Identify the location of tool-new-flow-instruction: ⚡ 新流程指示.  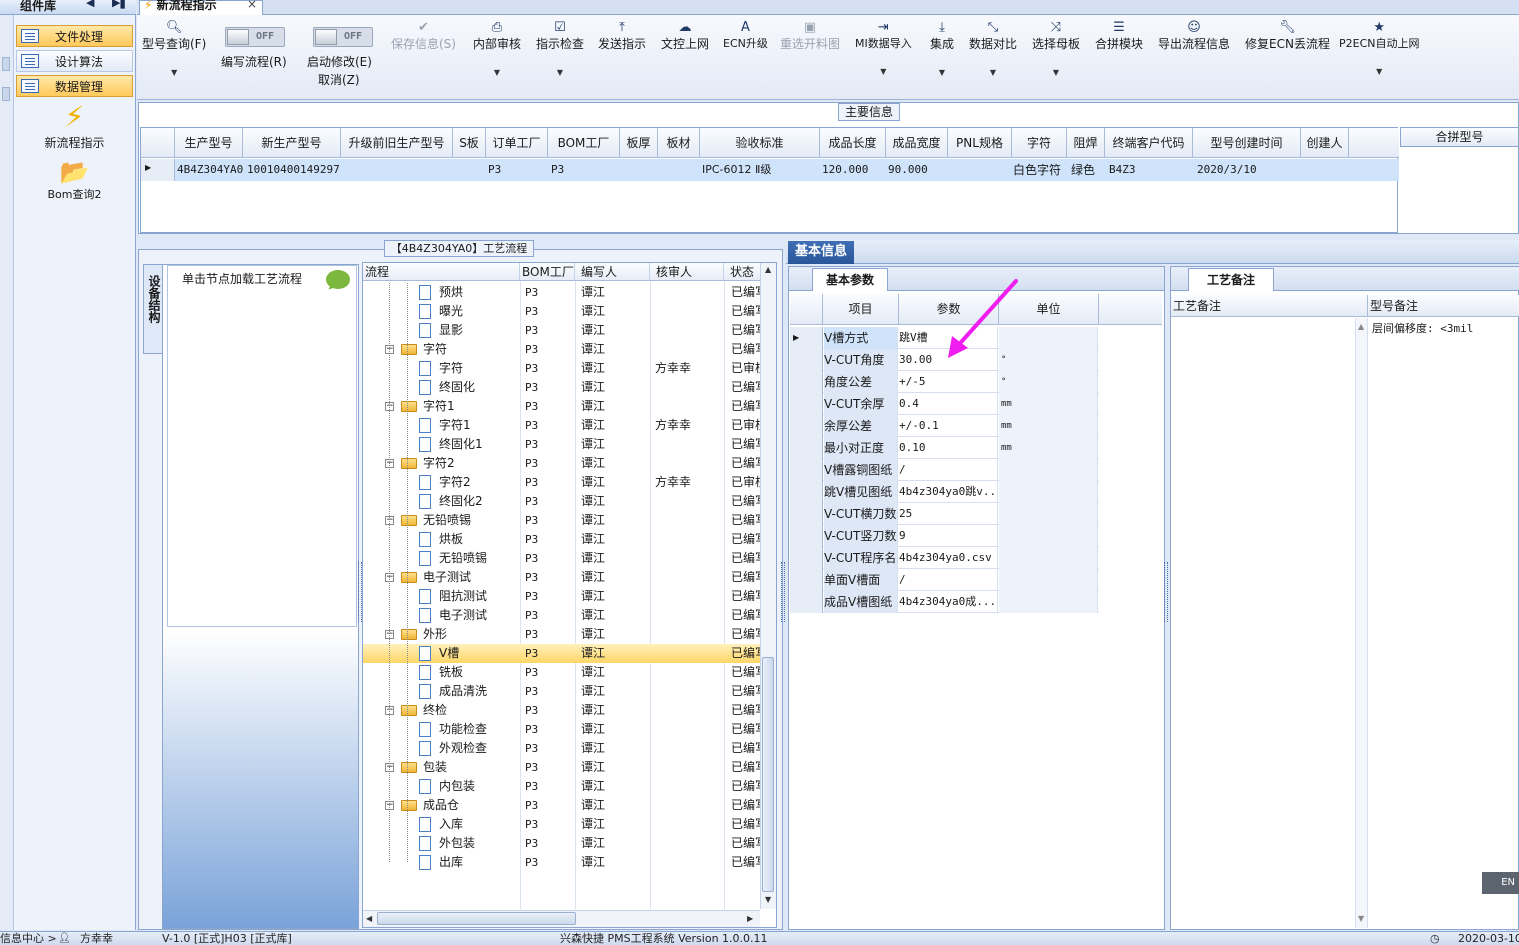
(74, 125).